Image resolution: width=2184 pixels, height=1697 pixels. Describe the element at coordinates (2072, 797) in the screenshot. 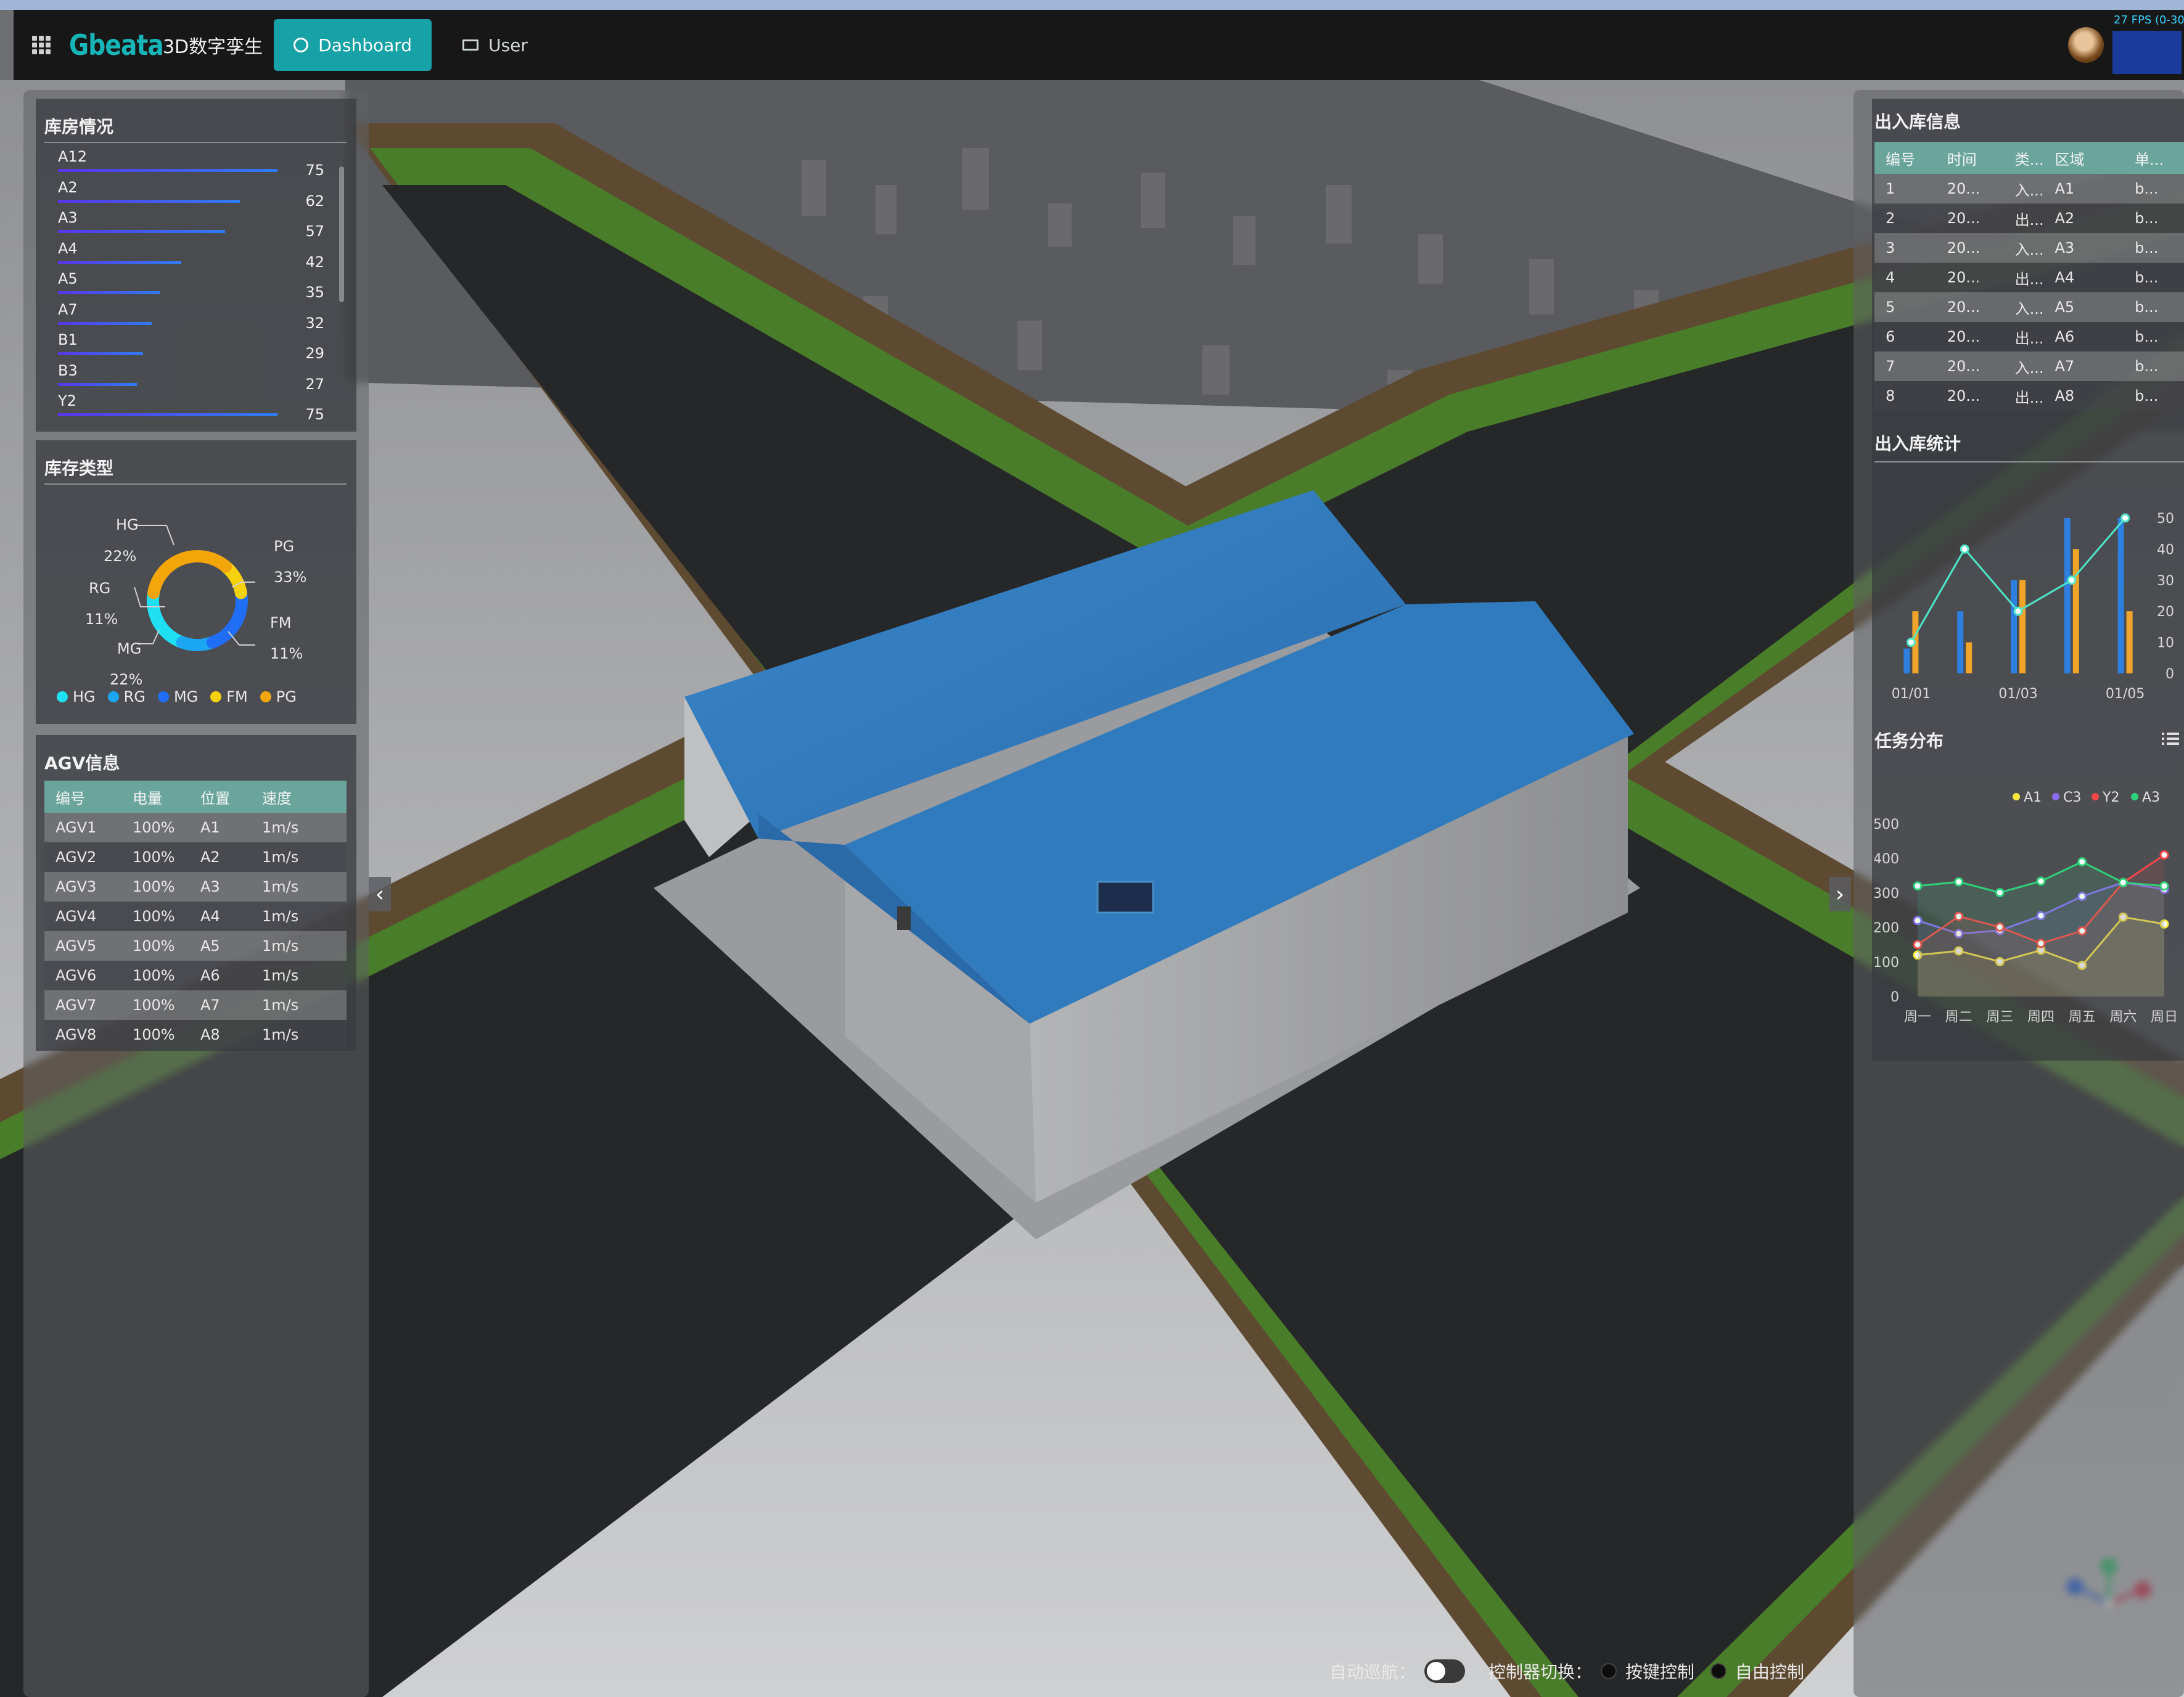

I see `legend-label: C3` at that location.